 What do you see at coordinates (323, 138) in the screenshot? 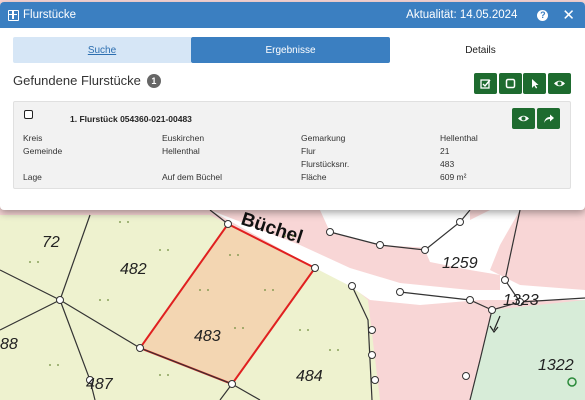
I see `field-label-gemarkung: Gemarkung` at bounding box center [323, 138].